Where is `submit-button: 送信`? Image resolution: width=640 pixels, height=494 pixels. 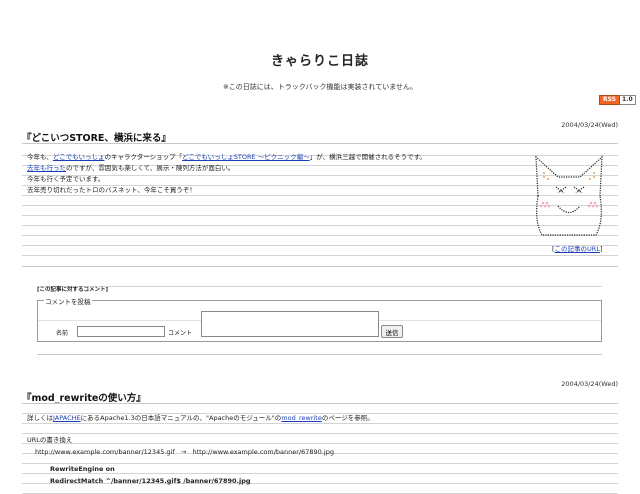
submit-button: 送信 is located at coordinates (392, 331).